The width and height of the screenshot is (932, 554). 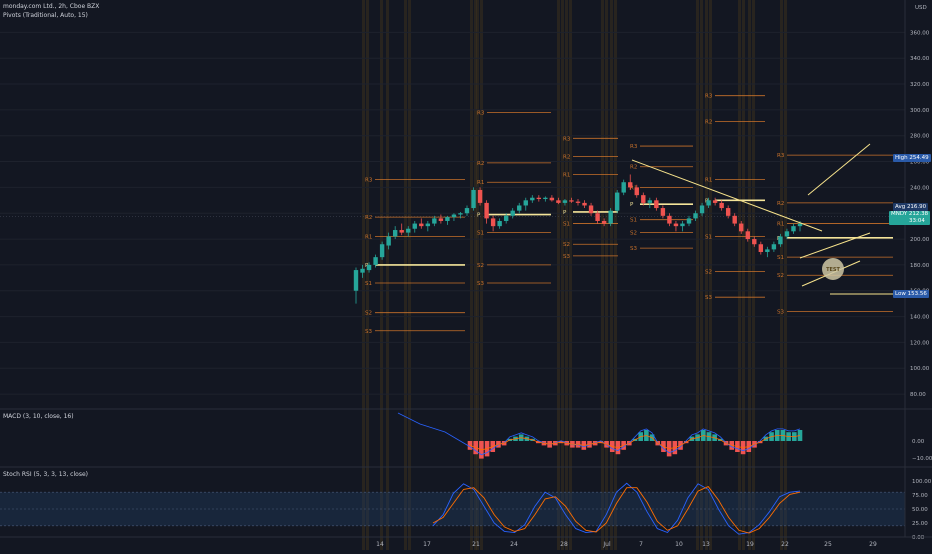 I want to click on time-tick-label: 7, so click(x=641, y=544).